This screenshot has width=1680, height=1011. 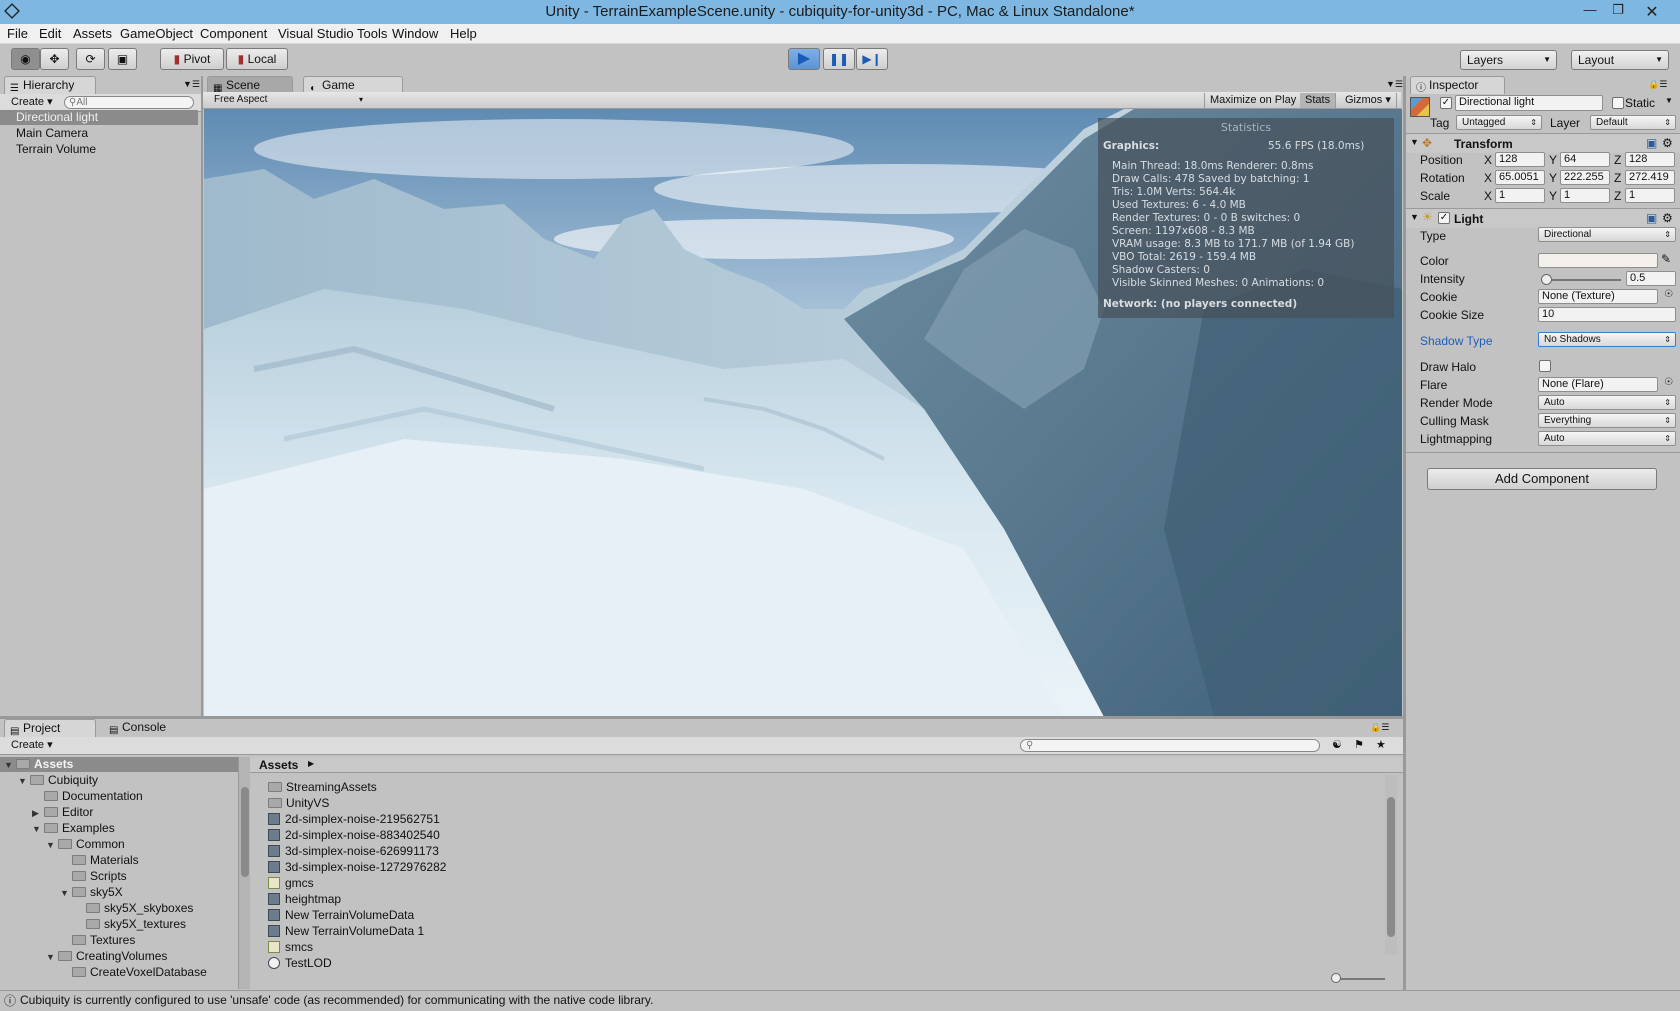 I want to click on tree-item: Documentation, so click(x=119, y=796).